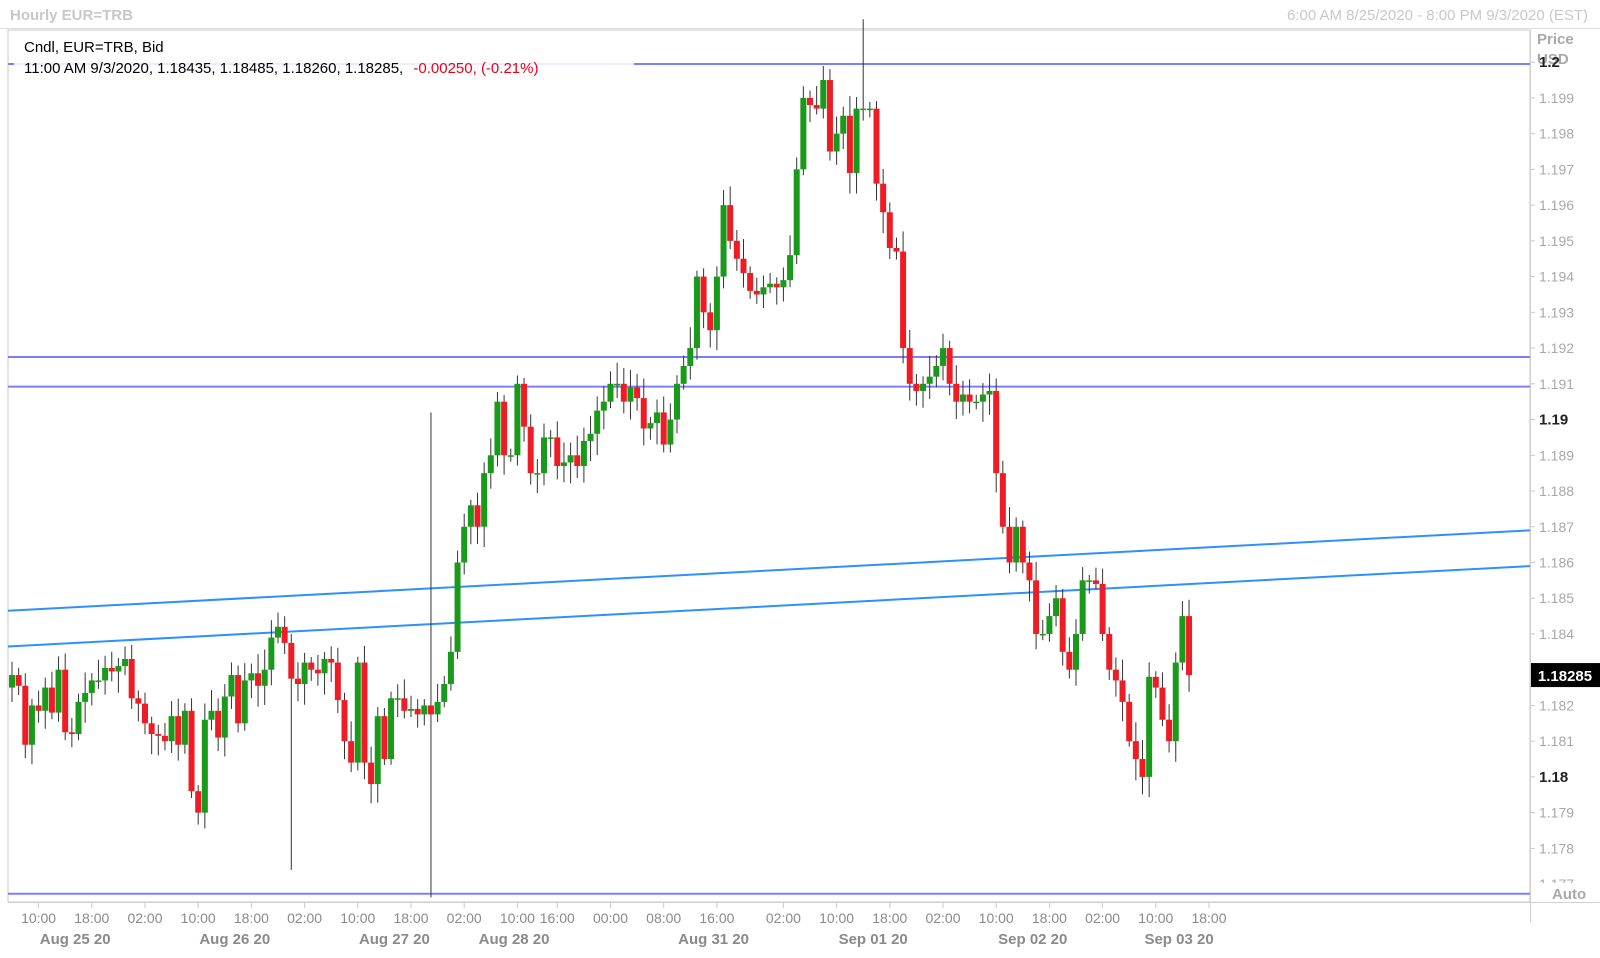 This screenshot has width=1600, height=958. What do you see at coordinates (1556, 455) in the screenshot?
I see `price-tick-label: 1.189` at bounding box center [1556, 455].